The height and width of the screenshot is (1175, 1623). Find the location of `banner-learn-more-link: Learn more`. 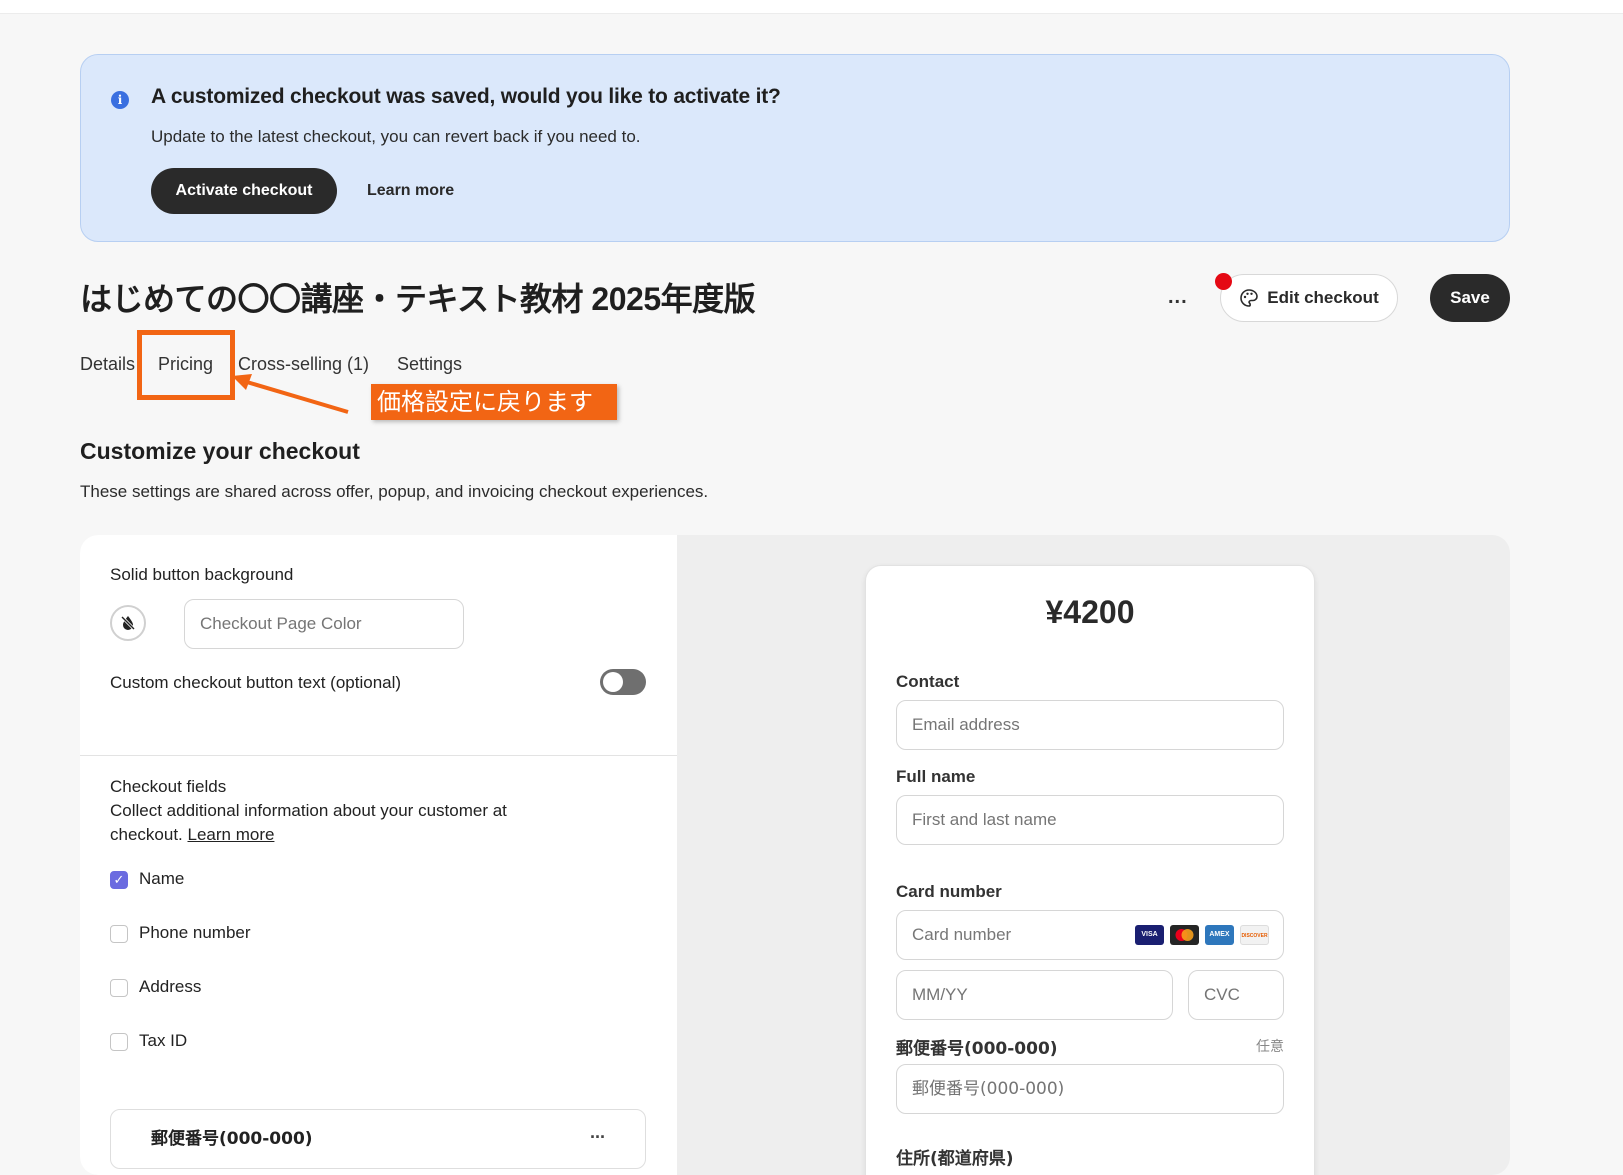

banner-learn-more-link: Learn more is located at coordinates (410, 191).